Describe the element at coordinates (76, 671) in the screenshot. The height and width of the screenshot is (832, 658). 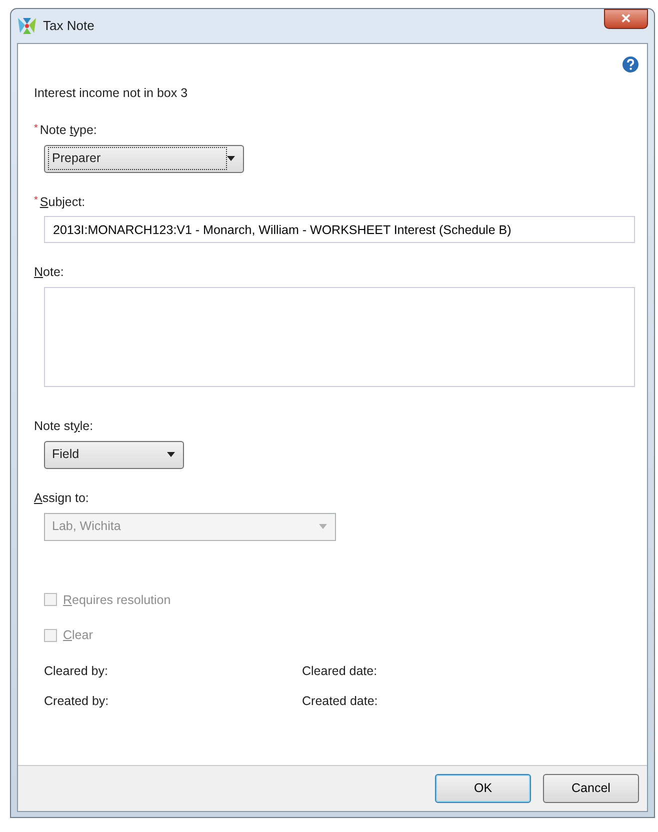
I see `info-label: Cleared by:` at that location.